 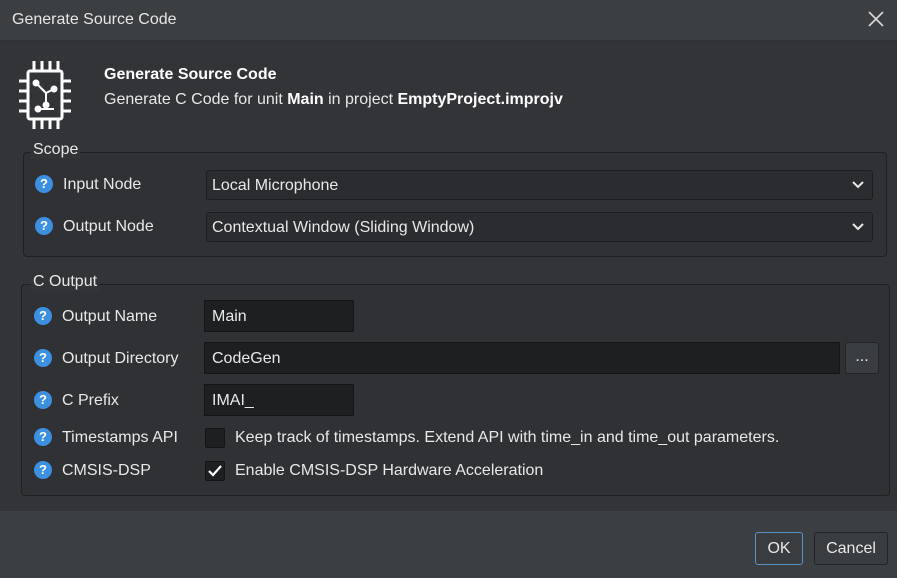 What do you see at coordinates (539, 185) in the screenshot?
I see `input-node-select: Local Microphone` at bounding box center [539, 185].